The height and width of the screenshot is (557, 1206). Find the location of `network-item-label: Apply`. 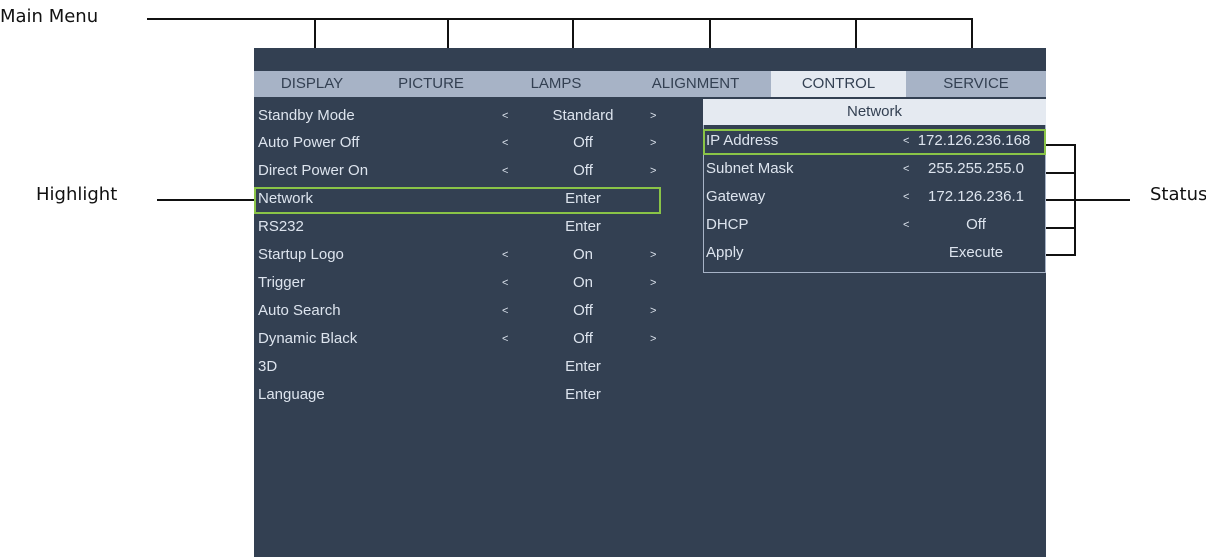

network-item-label: Apply is located at coordinates (725, 252).